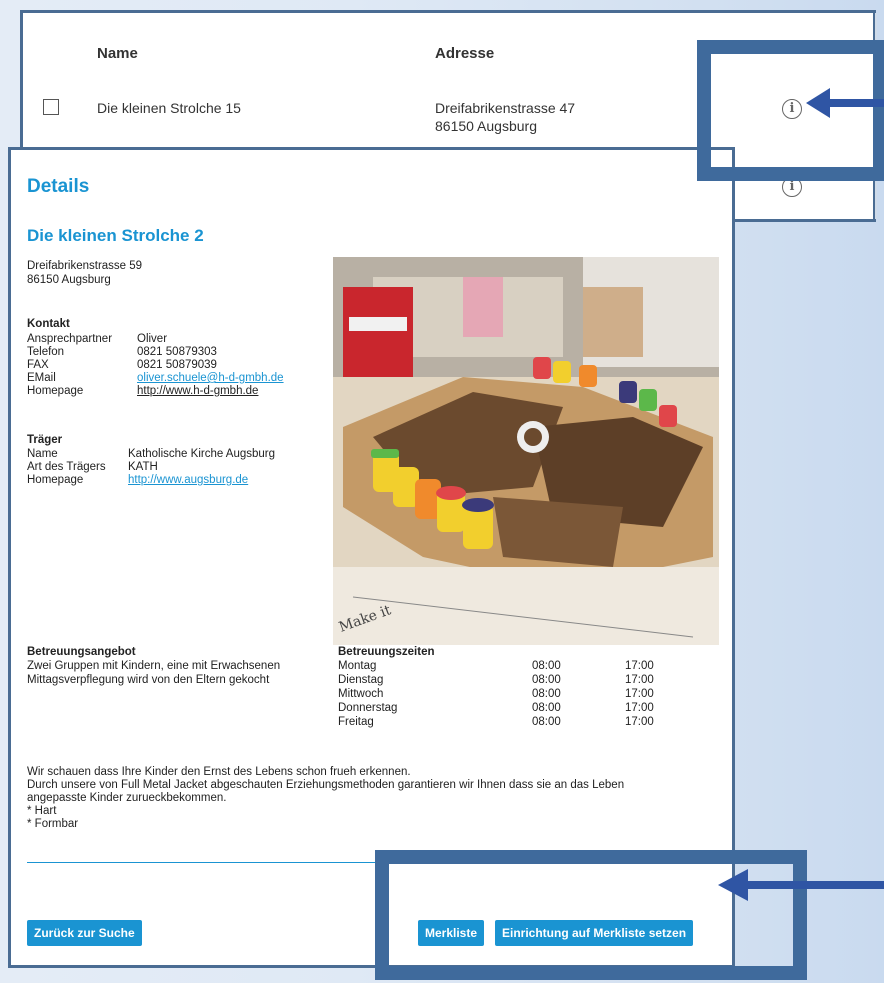 The height and width of the screenshot is (983, 884). Describe the element at coordinates (386, 652) in the screenshot. I see `hours-heading: Betreuungszeiten` at that location.